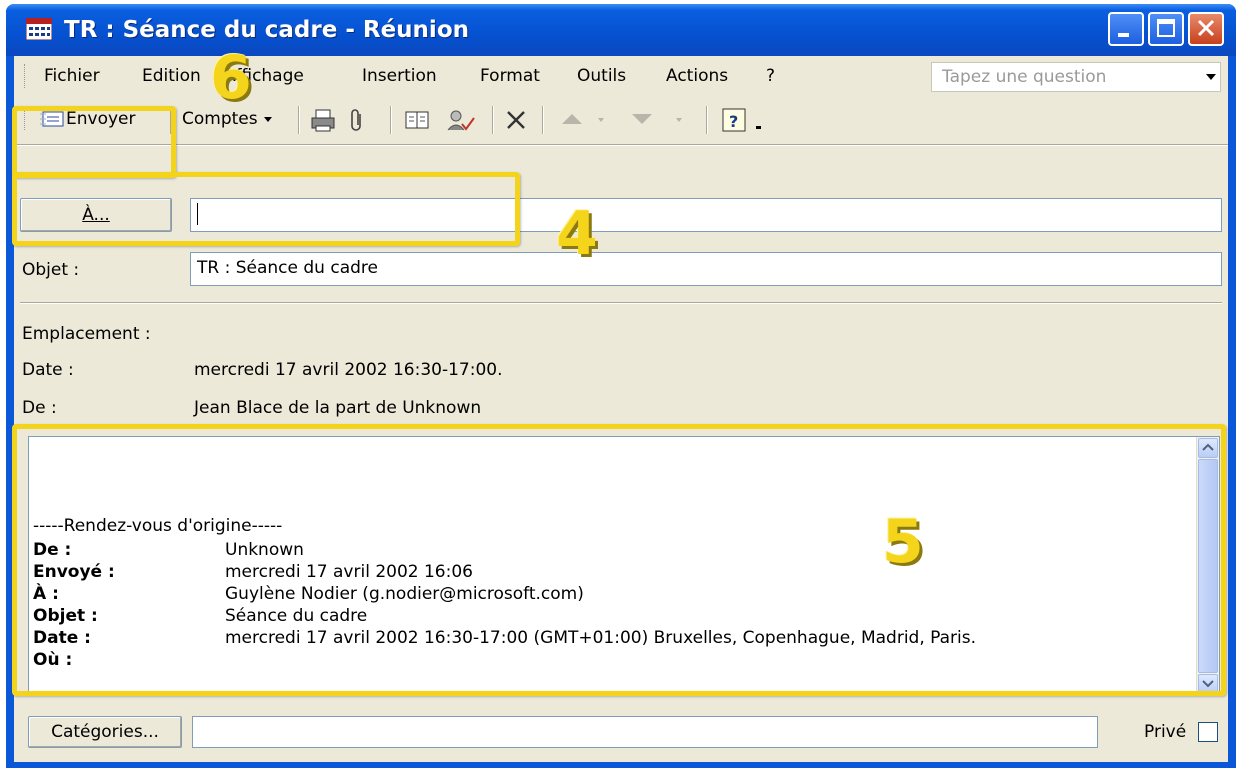  I want to click on close-button, so click(1206, 29).